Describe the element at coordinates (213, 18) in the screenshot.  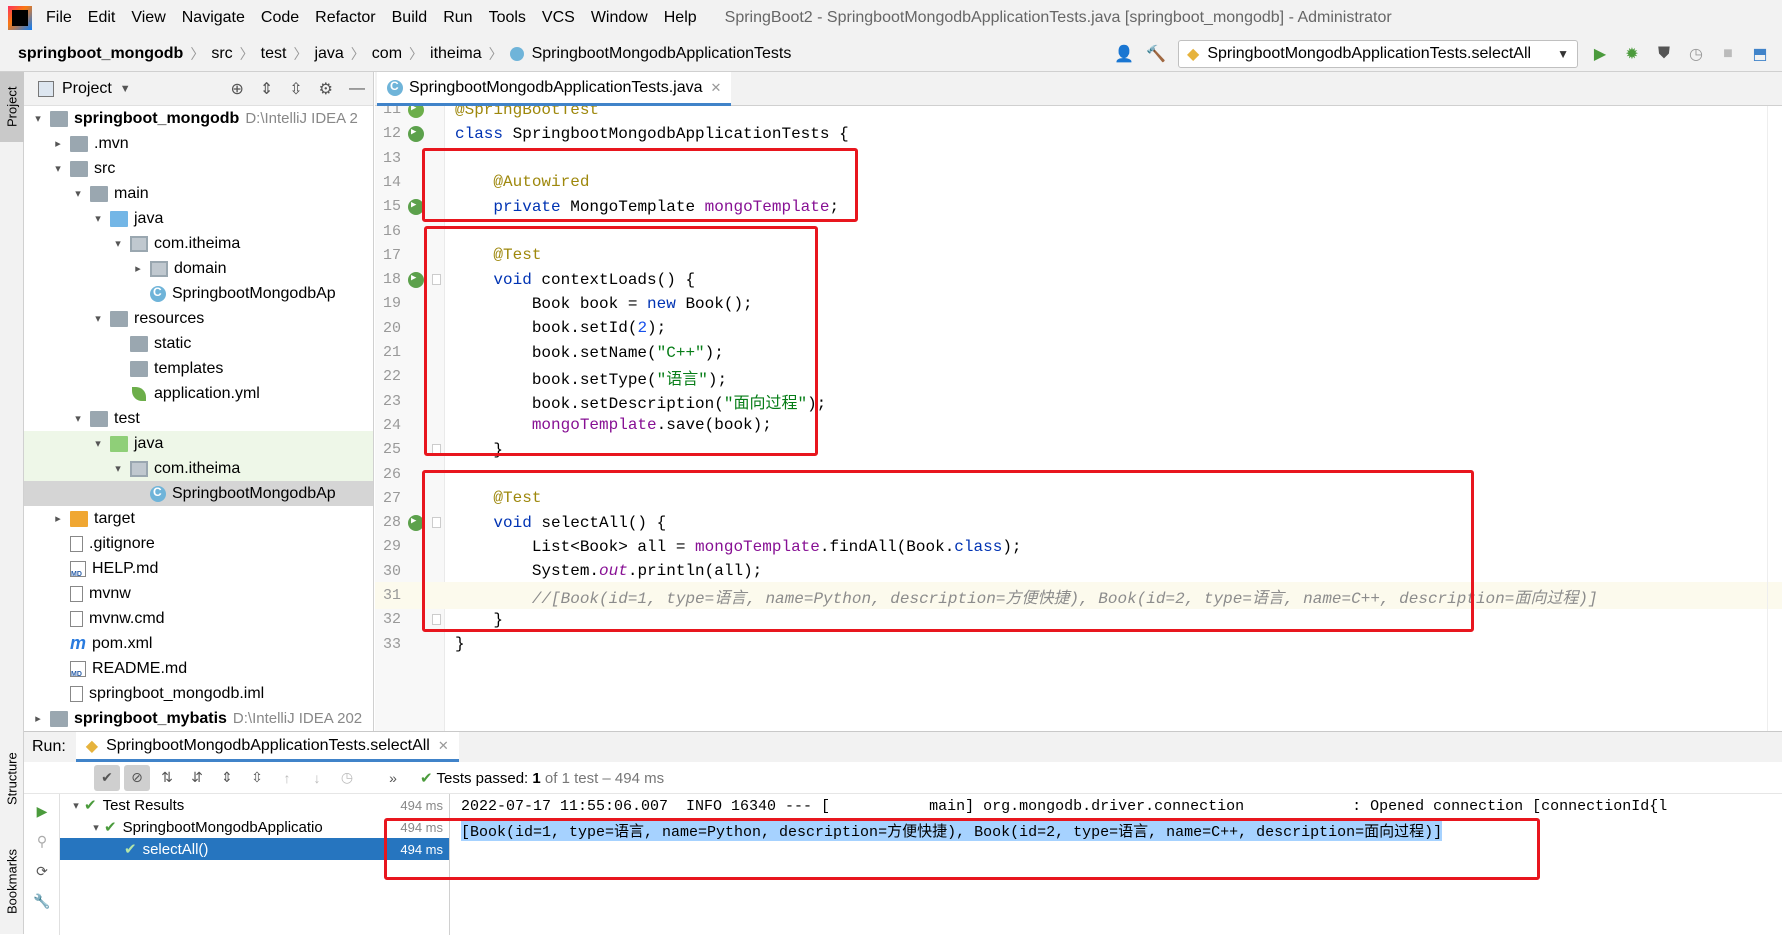
I see `menu-navigate: Navigate` at that location.